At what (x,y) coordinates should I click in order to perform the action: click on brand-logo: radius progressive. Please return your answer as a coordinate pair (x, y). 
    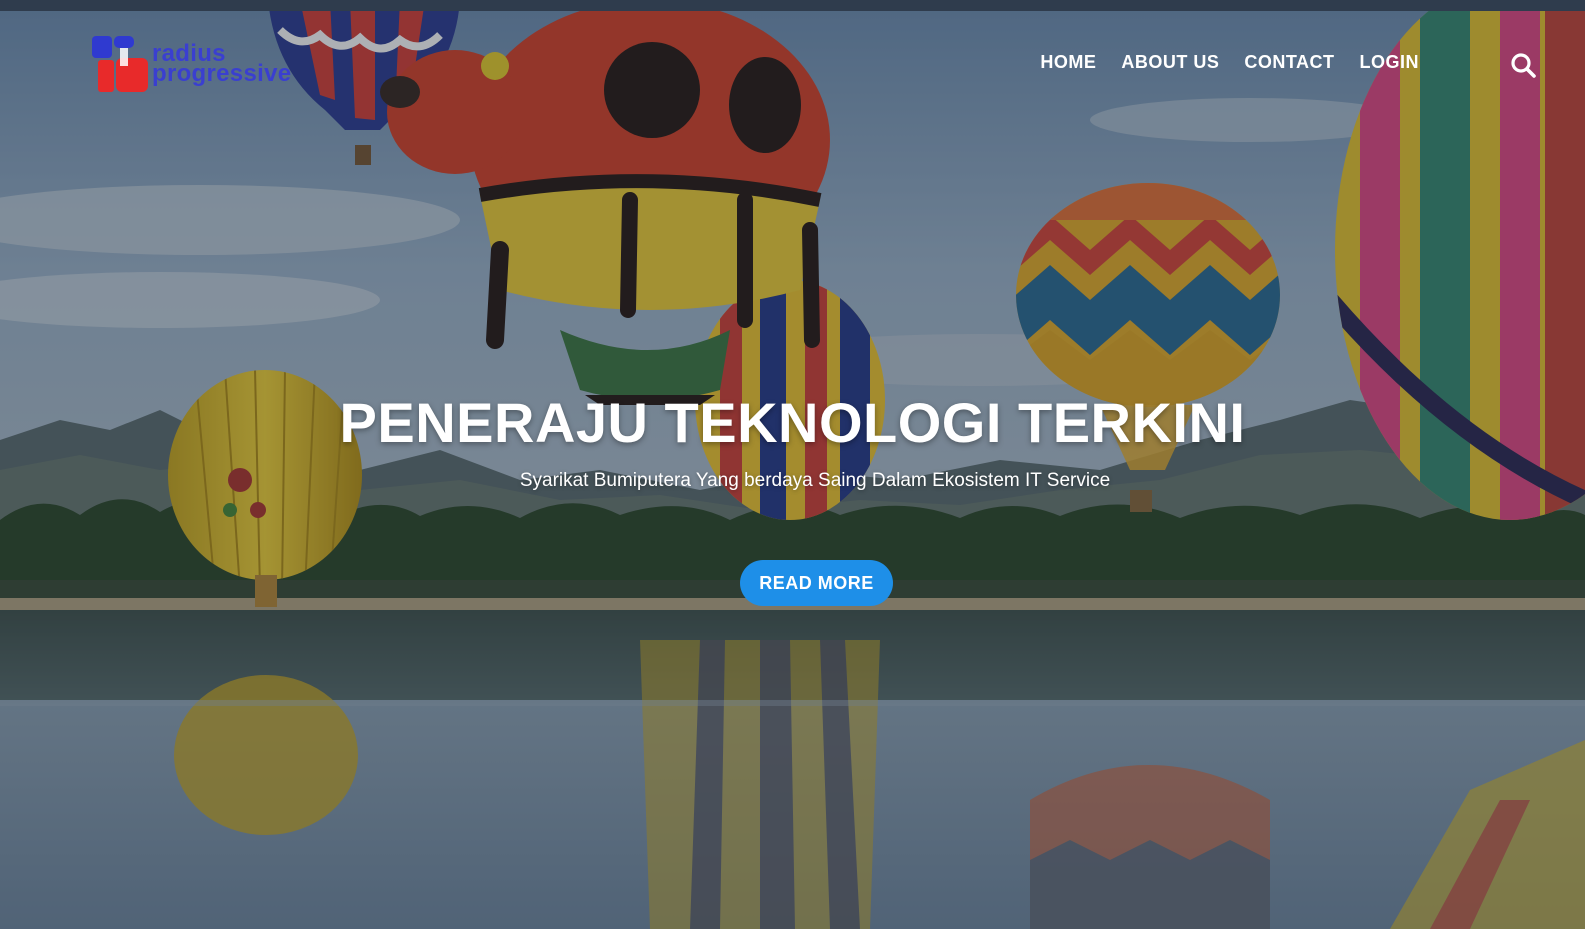
    Looking at the image, I should click on (200, 65).